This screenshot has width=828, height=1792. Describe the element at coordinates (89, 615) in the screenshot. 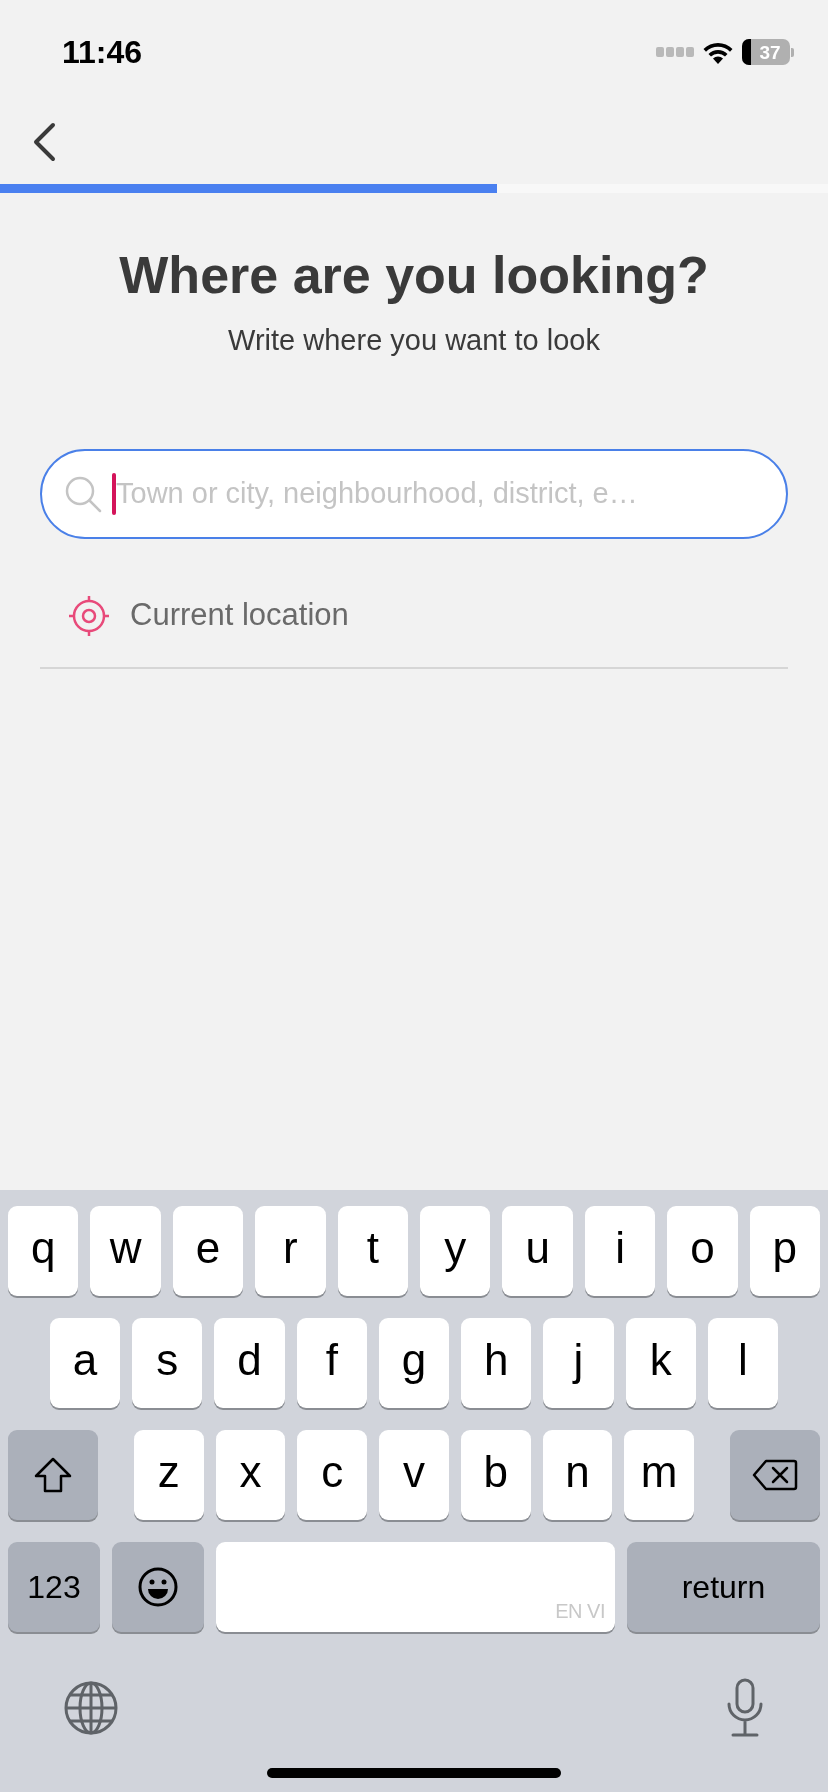

I see `crosshair-icon` at that location.